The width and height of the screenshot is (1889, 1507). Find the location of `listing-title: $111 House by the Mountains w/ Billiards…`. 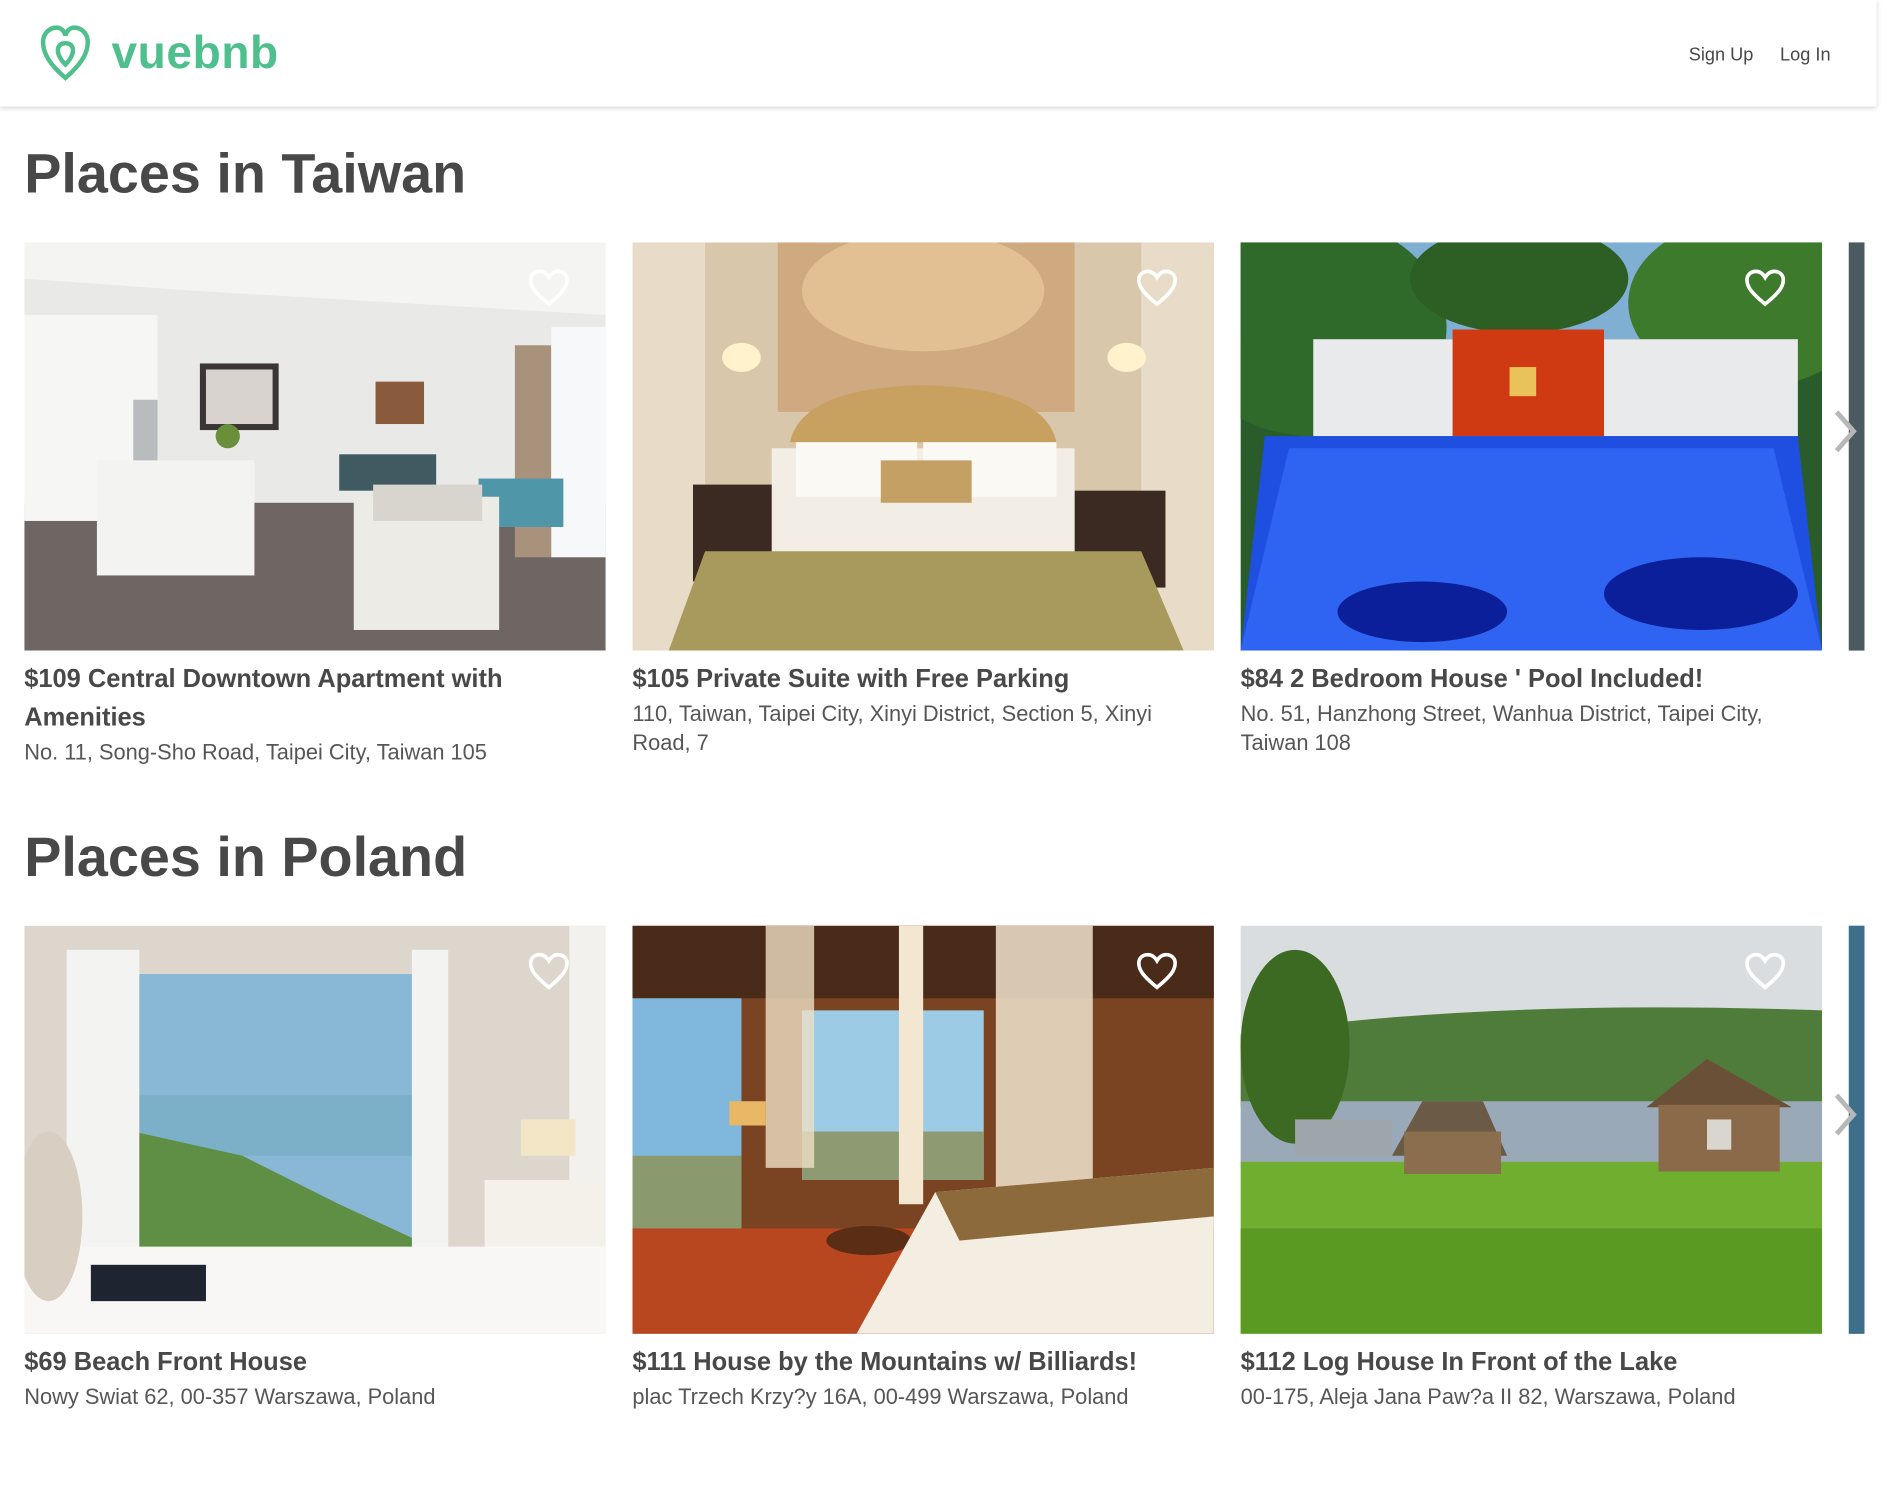

listing-title: $111 House by the Mountains w/ Billiards… is located at coordinates (923, 1363).